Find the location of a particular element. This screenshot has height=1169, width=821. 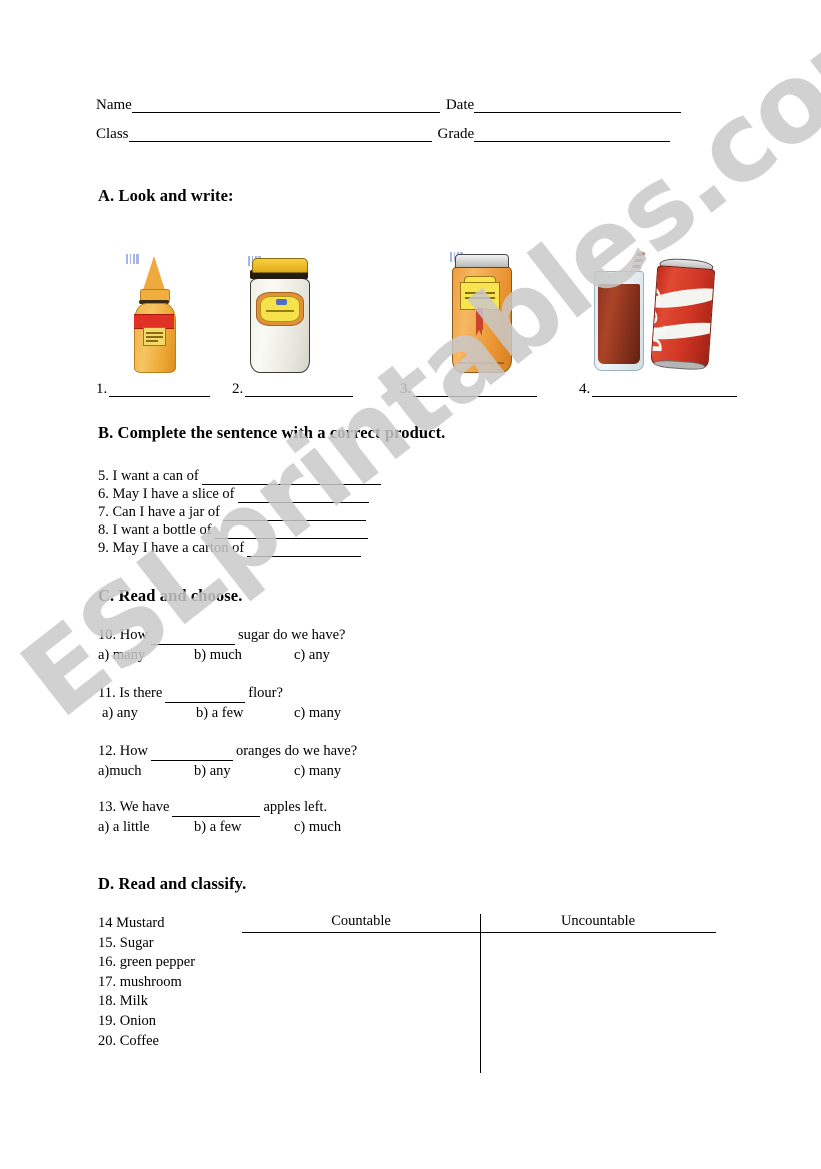

mayonnaise-jar-image is located at coordinates (279, 314).